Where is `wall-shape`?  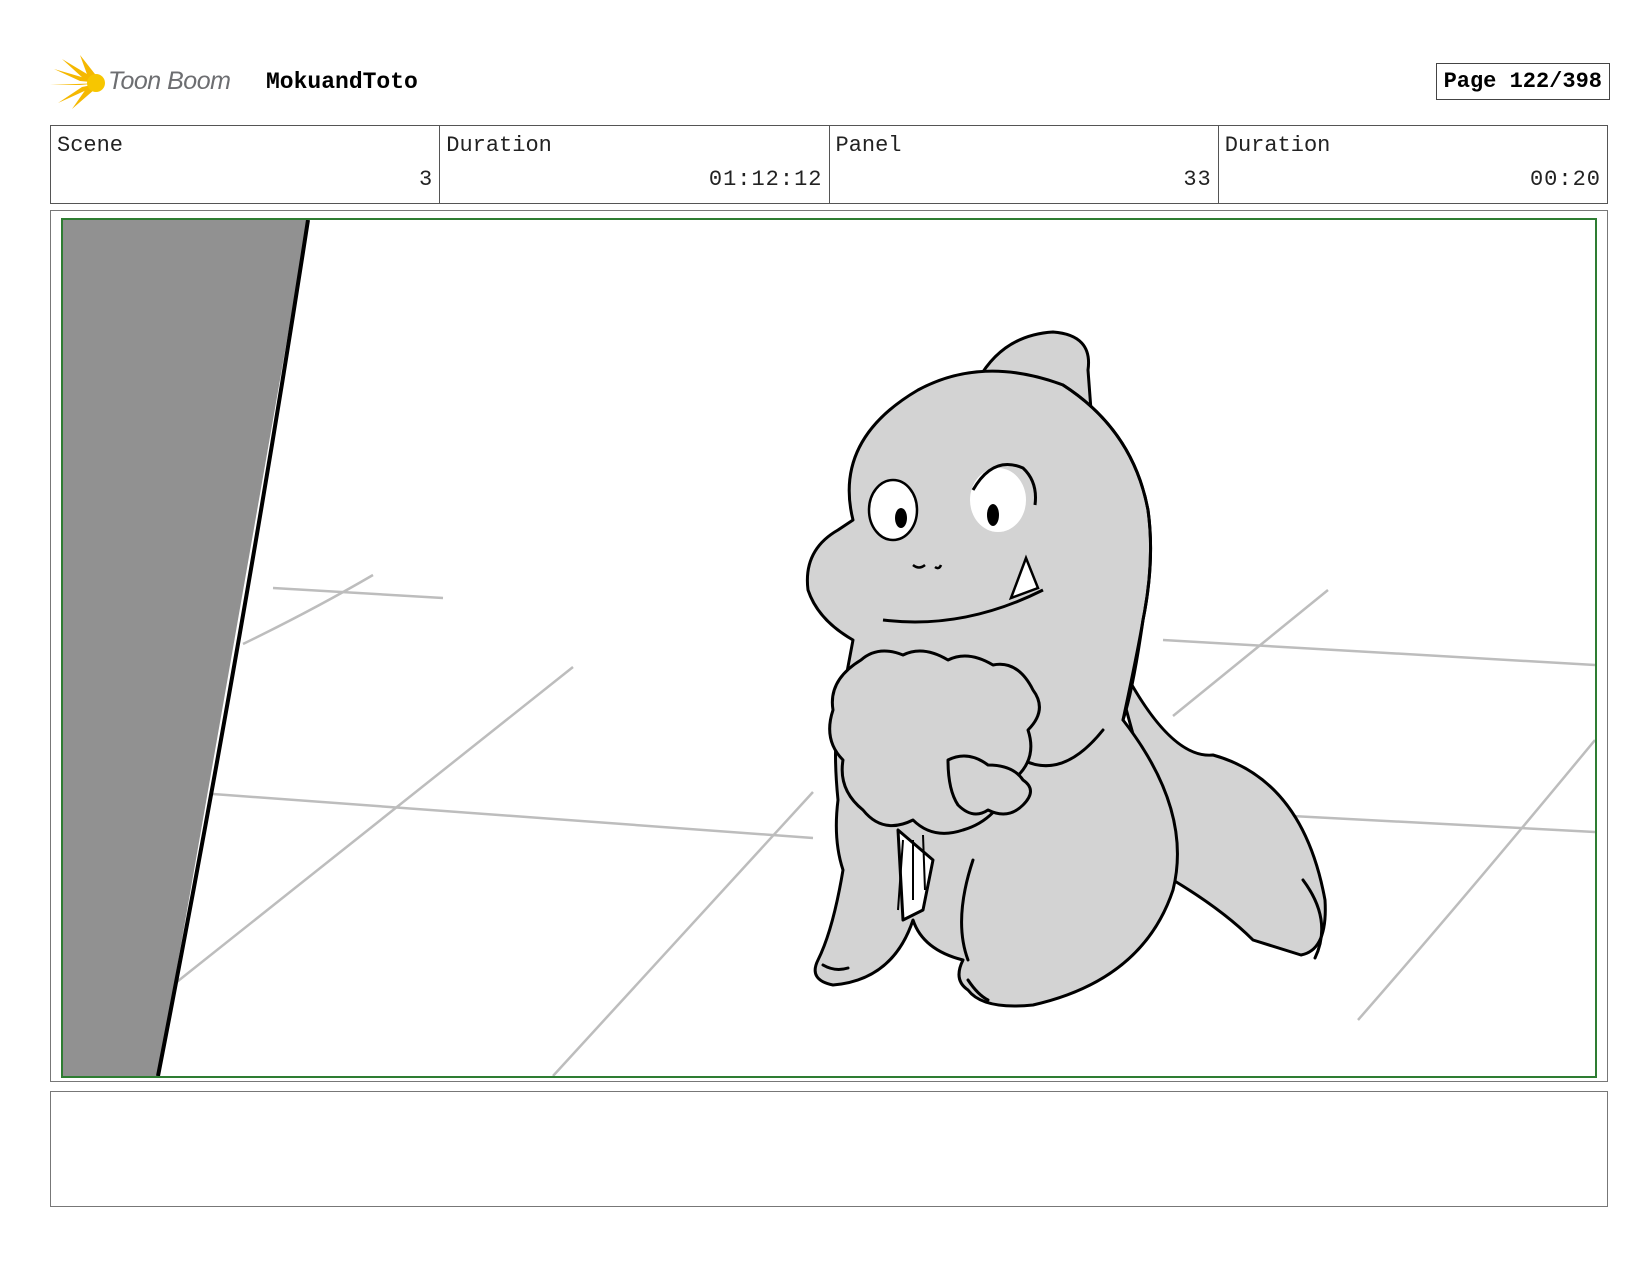 wall-shape is located at coordinates (185, 648).